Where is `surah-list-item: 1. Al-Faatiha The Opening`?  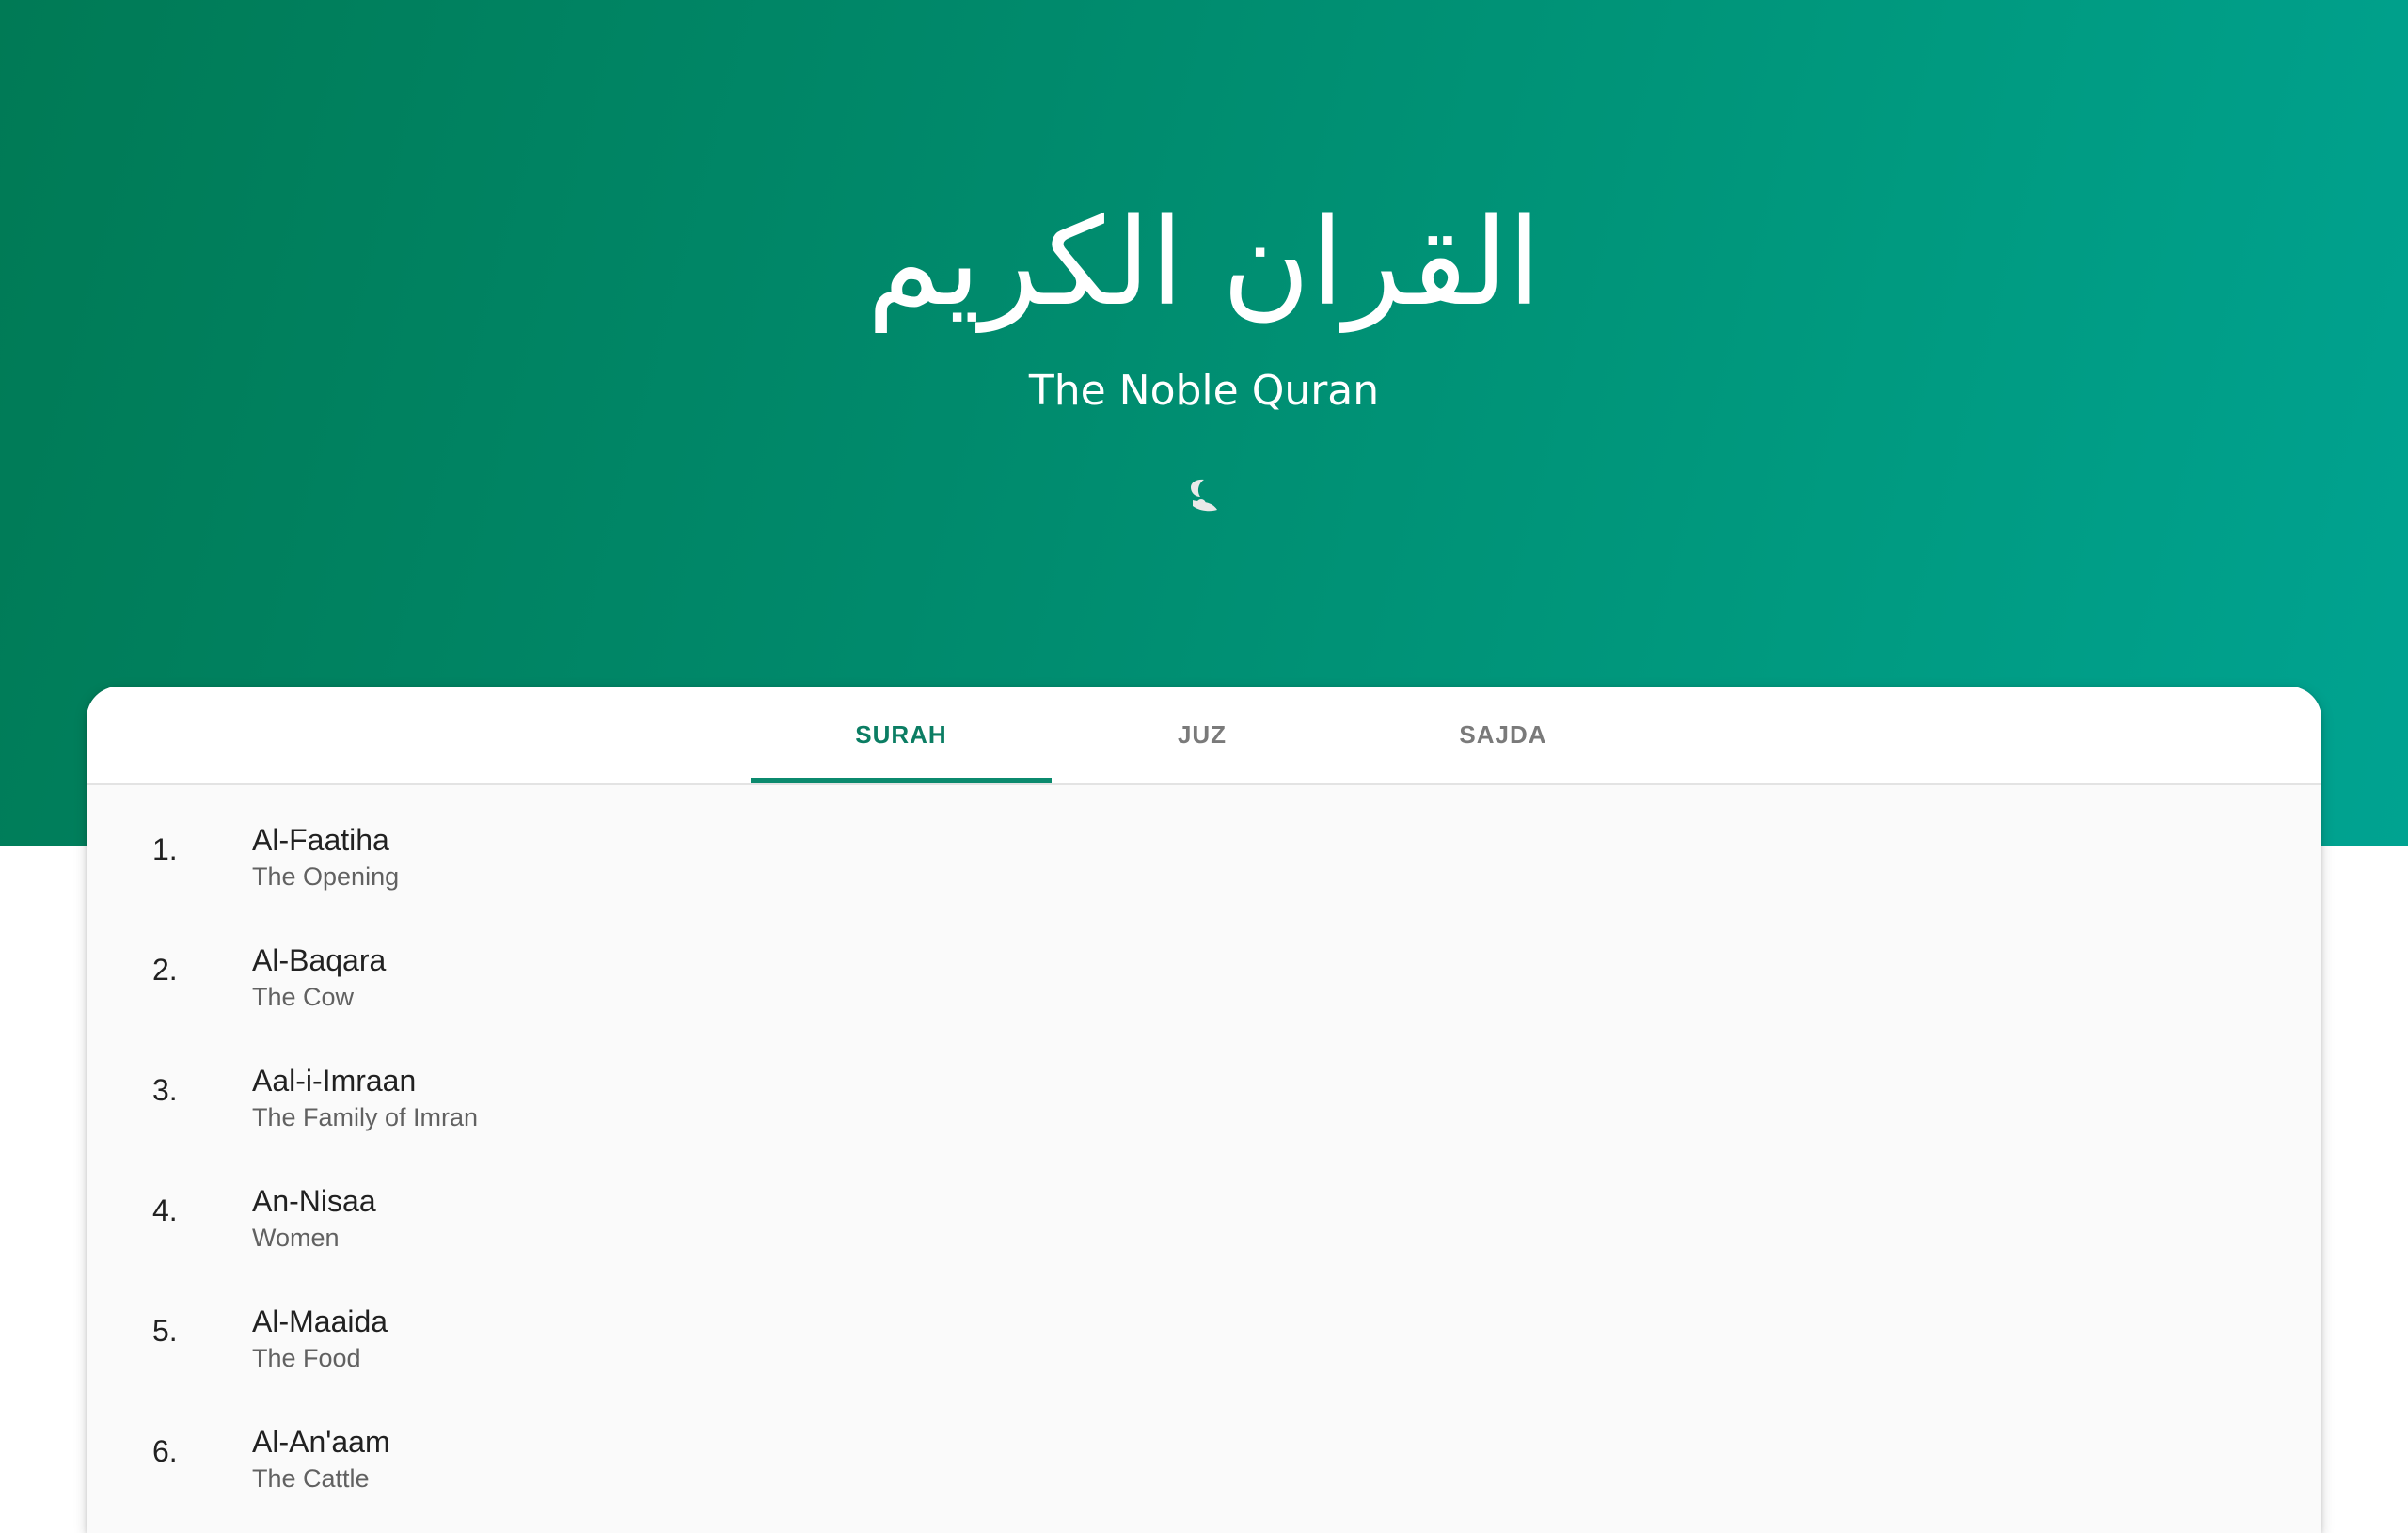
surah-list-item: 1. Al-Faatiha The Opening is located at coordinates (1204, 843).